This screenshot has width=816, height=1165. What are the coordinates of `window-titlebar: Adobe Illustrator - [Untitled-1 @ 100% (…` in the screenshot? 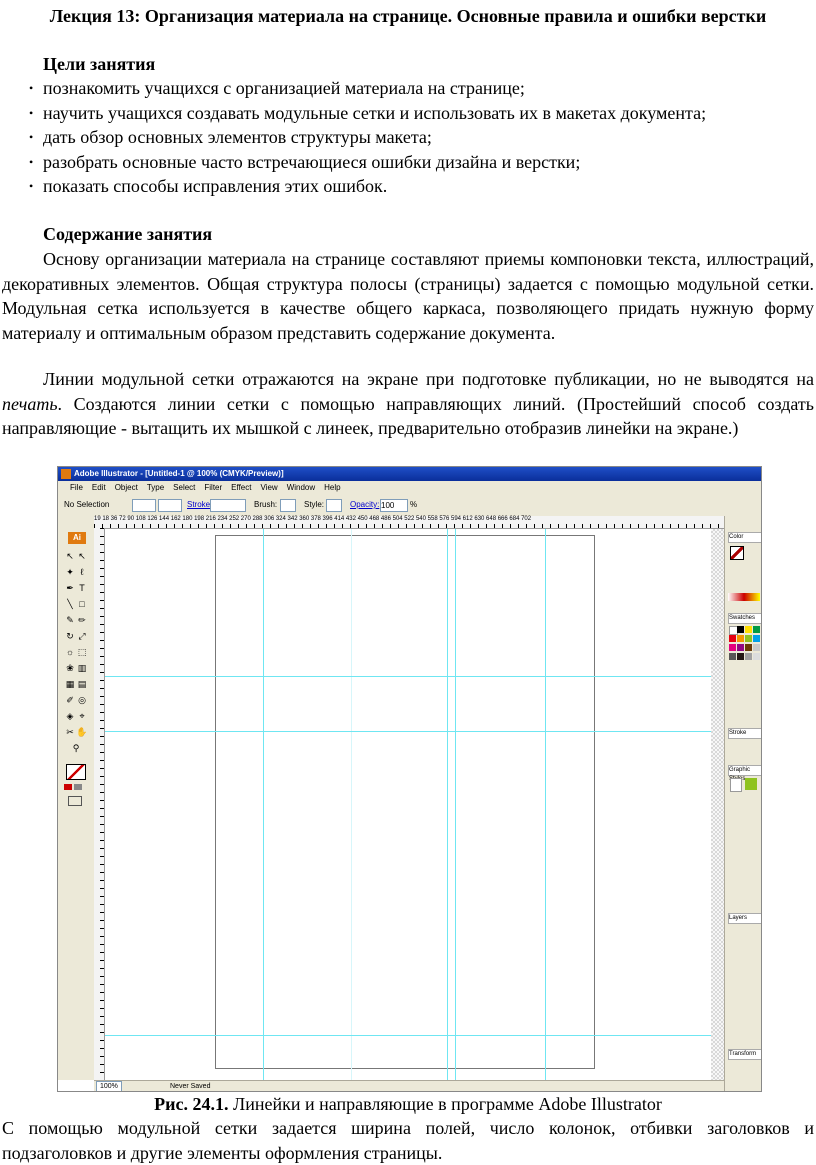 It's located at (409, 474).